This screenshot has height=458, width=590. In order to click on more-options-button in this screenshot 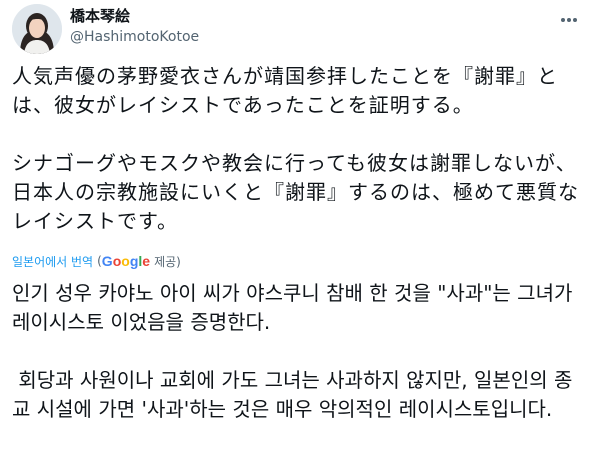, I will do `click(569, 20)`.